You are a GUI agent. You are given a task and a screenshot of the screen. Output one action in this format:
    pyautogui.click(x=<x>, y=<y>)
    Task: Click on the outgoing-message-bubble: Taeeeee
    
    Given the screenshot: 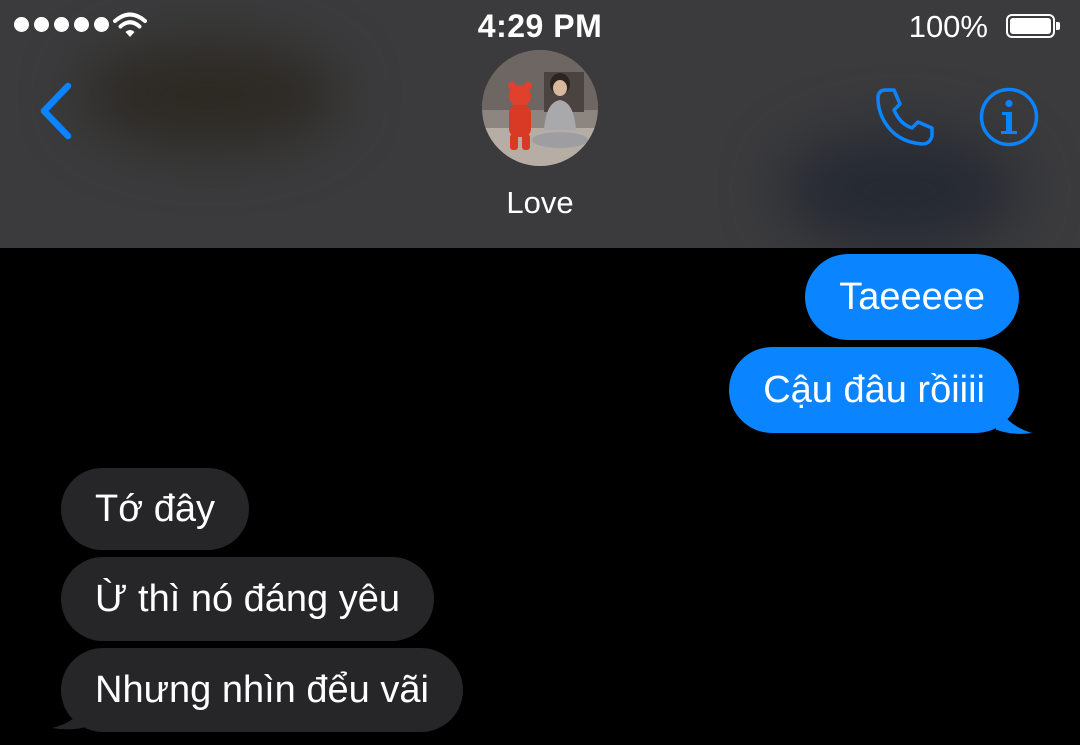 What is the action you would take?
    pyautogui.click(x=912, y=297)
    